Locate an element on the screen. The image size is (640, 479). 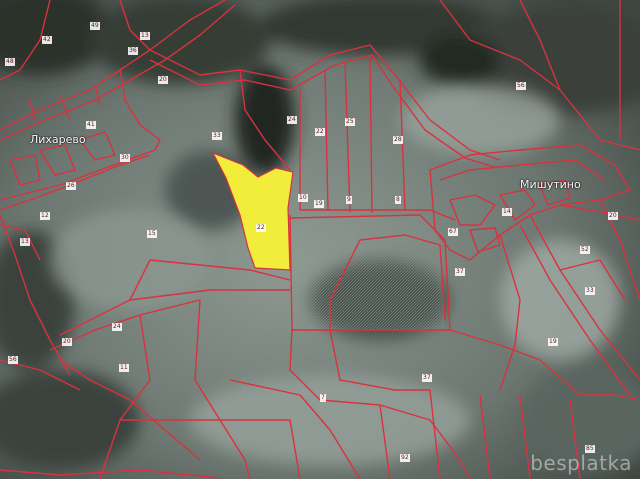
parcel-label: 92 is located at coordinates (405, 458).